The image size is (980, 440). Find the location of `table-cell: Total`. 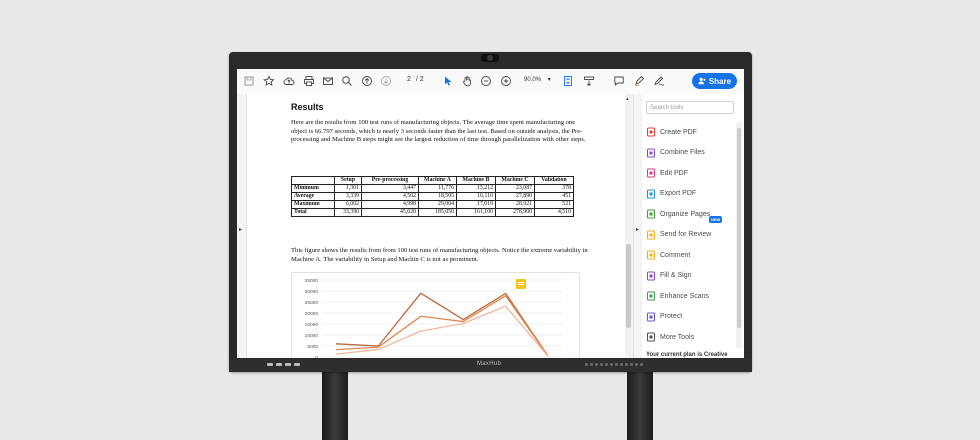

table-cell: Total is located at coordinates (313, 212).